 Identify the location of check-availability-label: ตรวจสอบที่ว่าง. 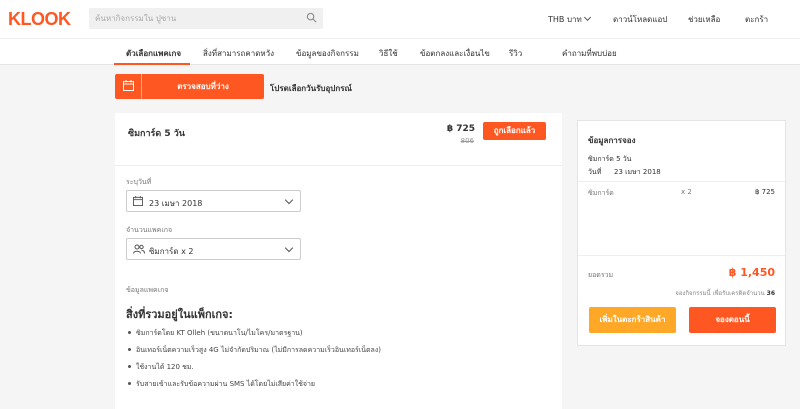
(203, 86).